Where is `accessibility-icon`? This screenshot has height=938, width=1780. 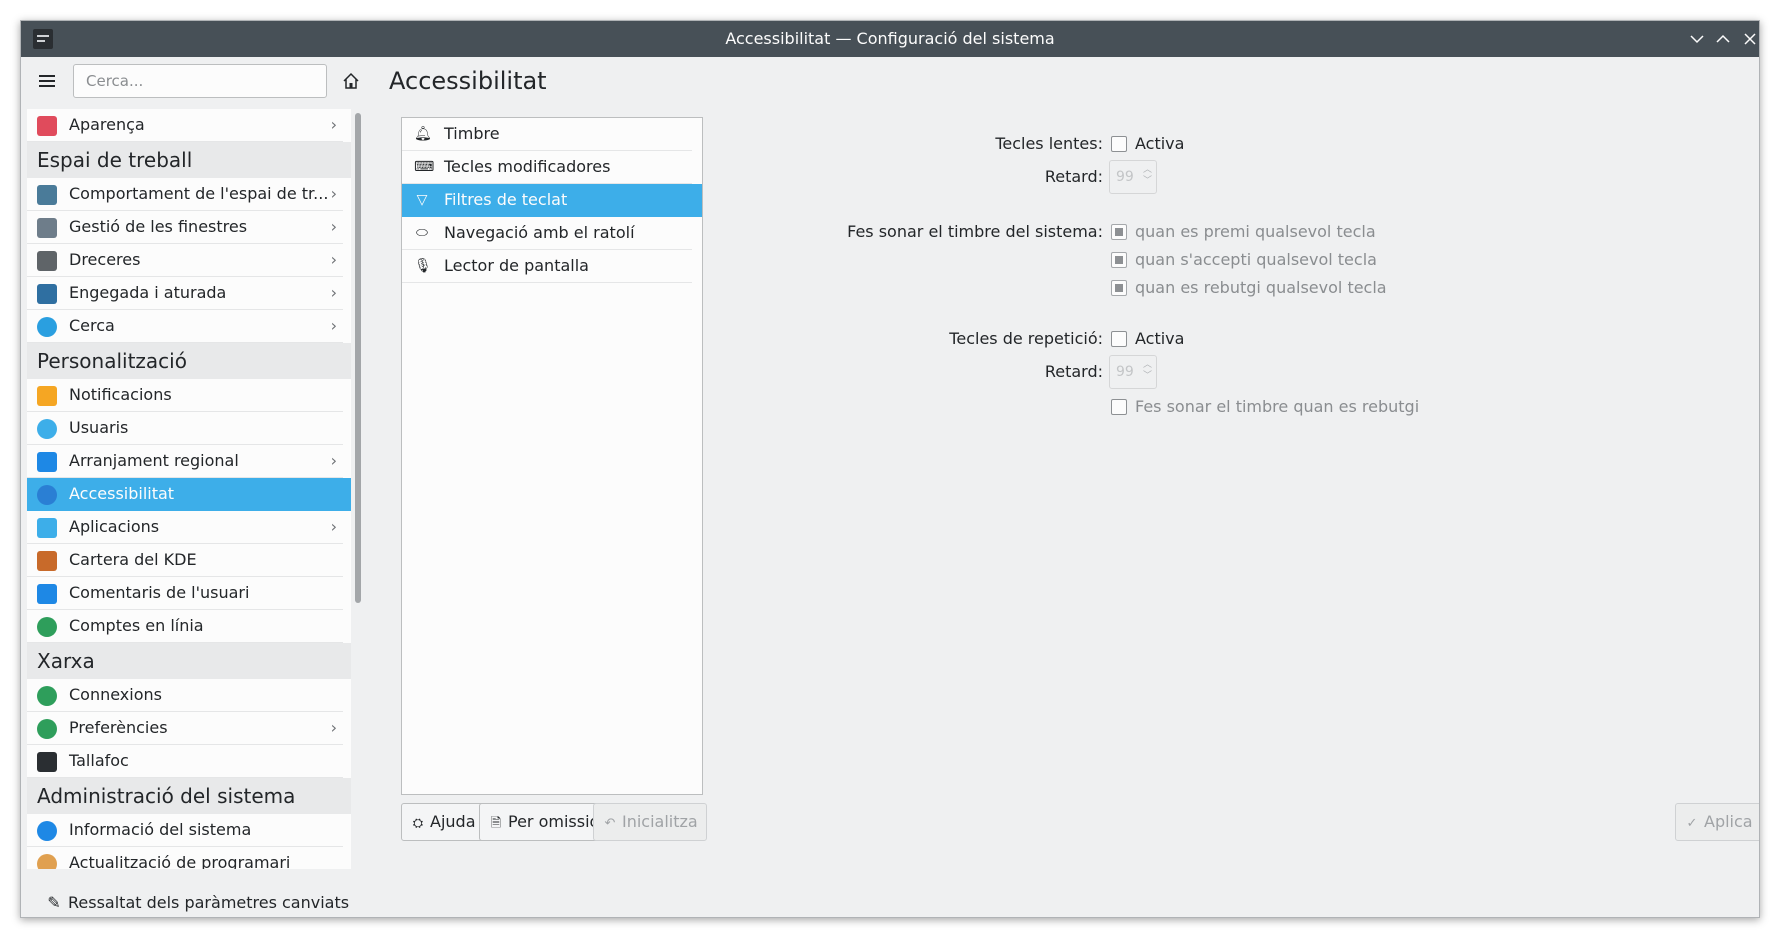 accessibility-icon is located at coordinates (47, 495).